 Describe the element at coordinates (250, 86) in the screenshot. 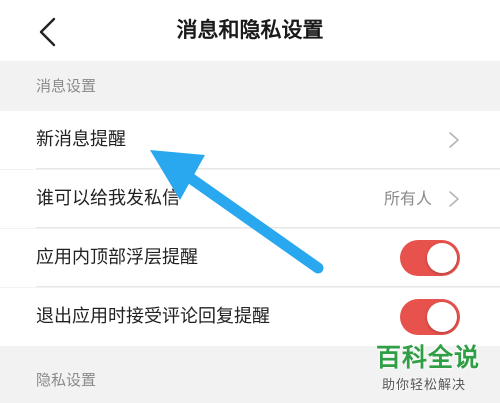

I see `section-header-message: 消息设置` at that location.